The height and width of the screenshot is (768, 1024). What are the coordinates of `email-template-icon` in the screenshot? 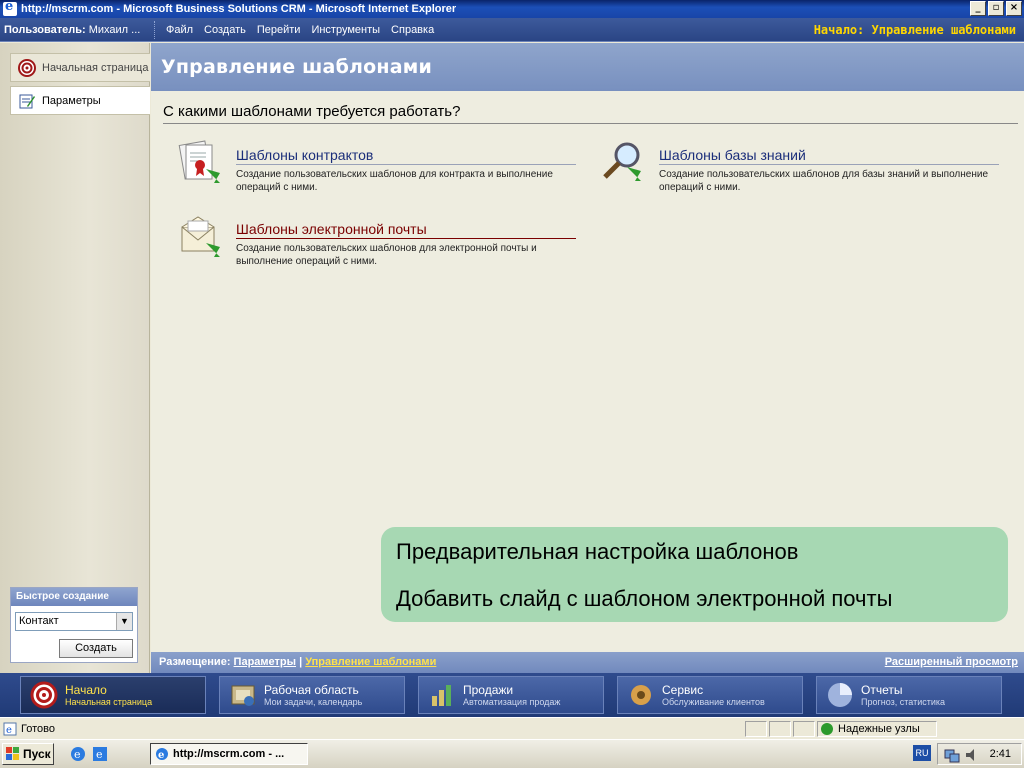 It's located at (200, 236).